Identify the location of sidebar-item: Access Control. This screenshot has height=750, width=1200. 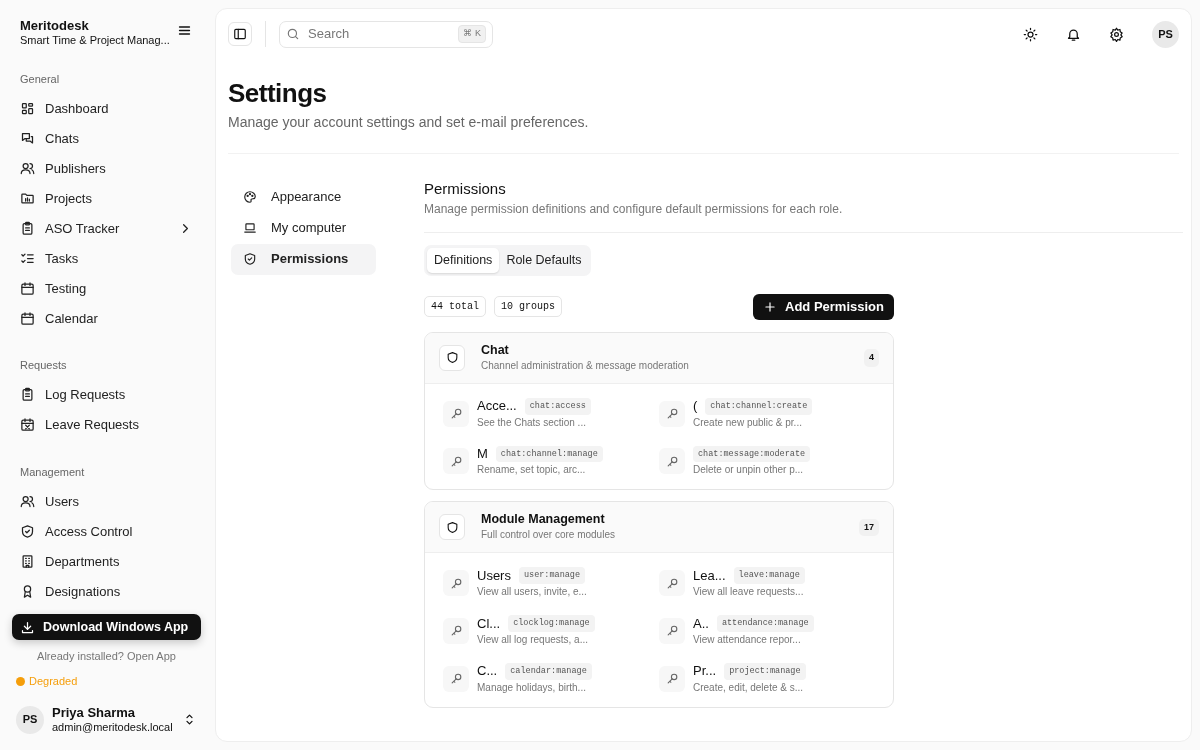
(106, 531).